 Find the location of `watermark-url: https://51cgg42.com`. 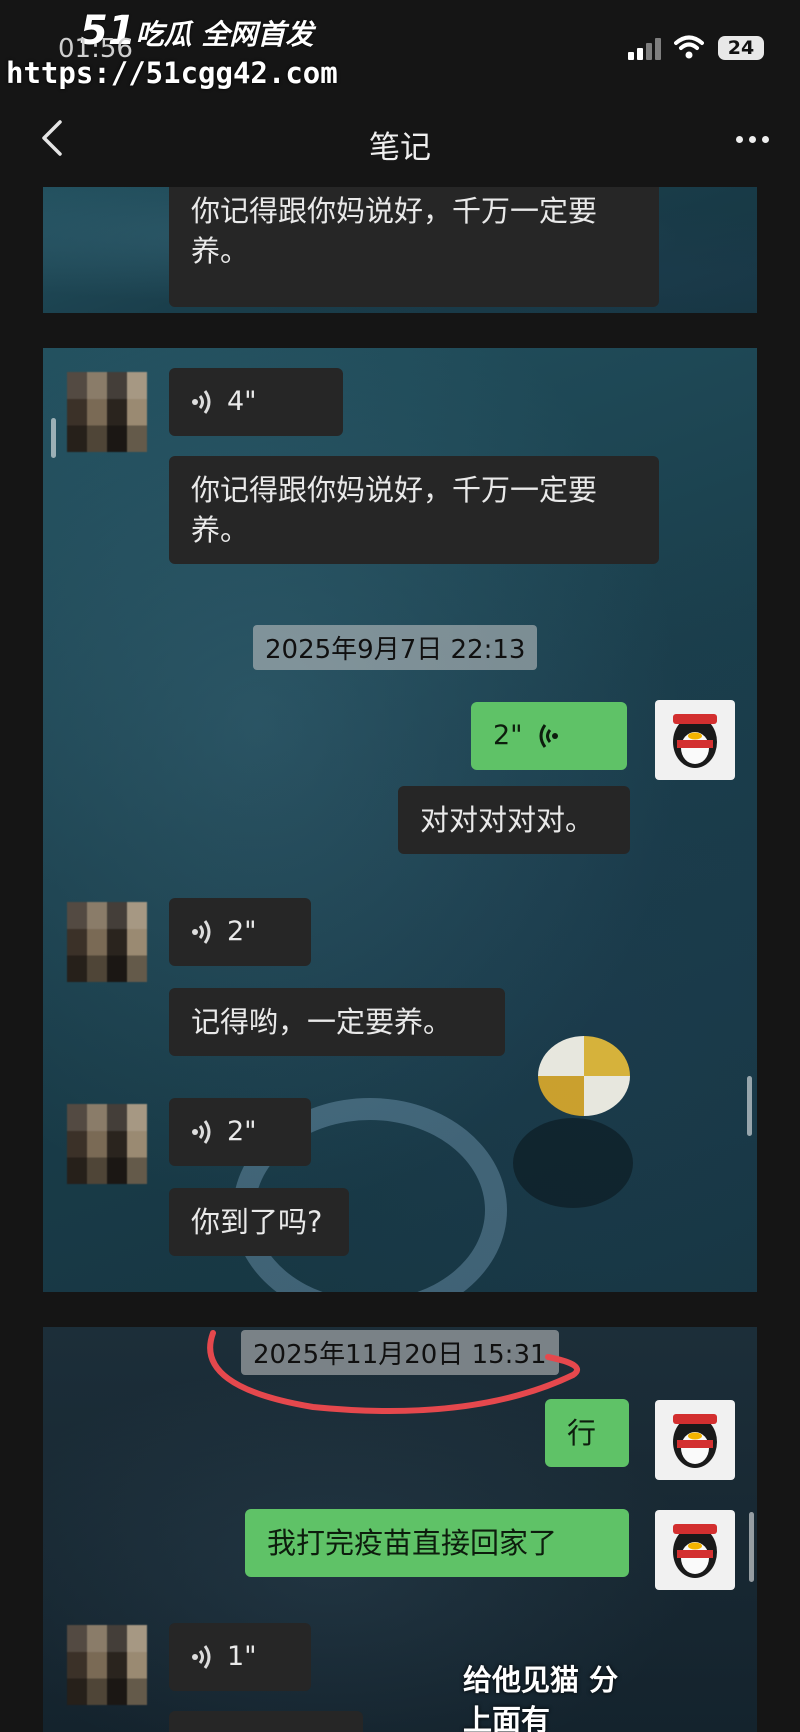

watermark-url: https://51cgg42.com is located at coordinates (172, 73).